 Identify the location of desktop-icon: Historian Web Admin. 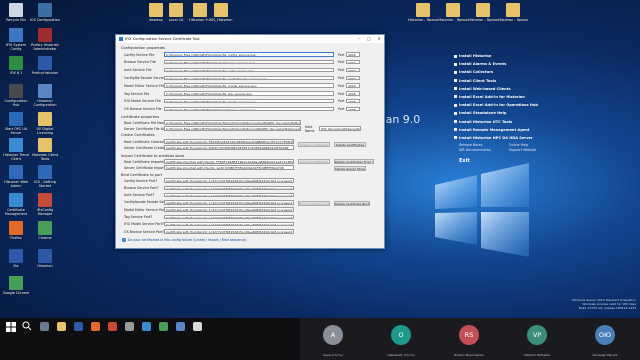
(16, 176).